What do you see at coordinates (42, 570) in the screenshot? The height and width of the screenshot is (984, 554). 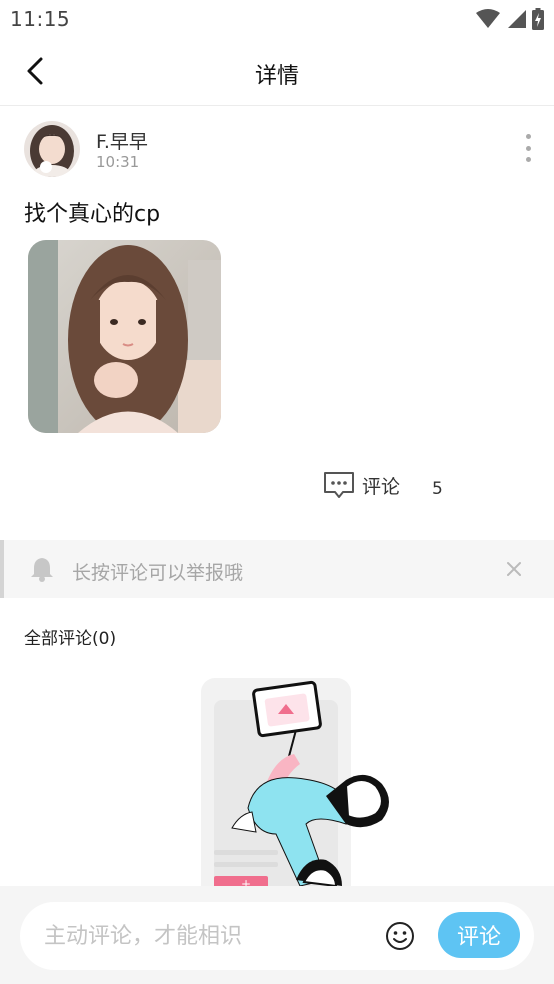 I see `bell-icon` at bounding box center [42, 570].